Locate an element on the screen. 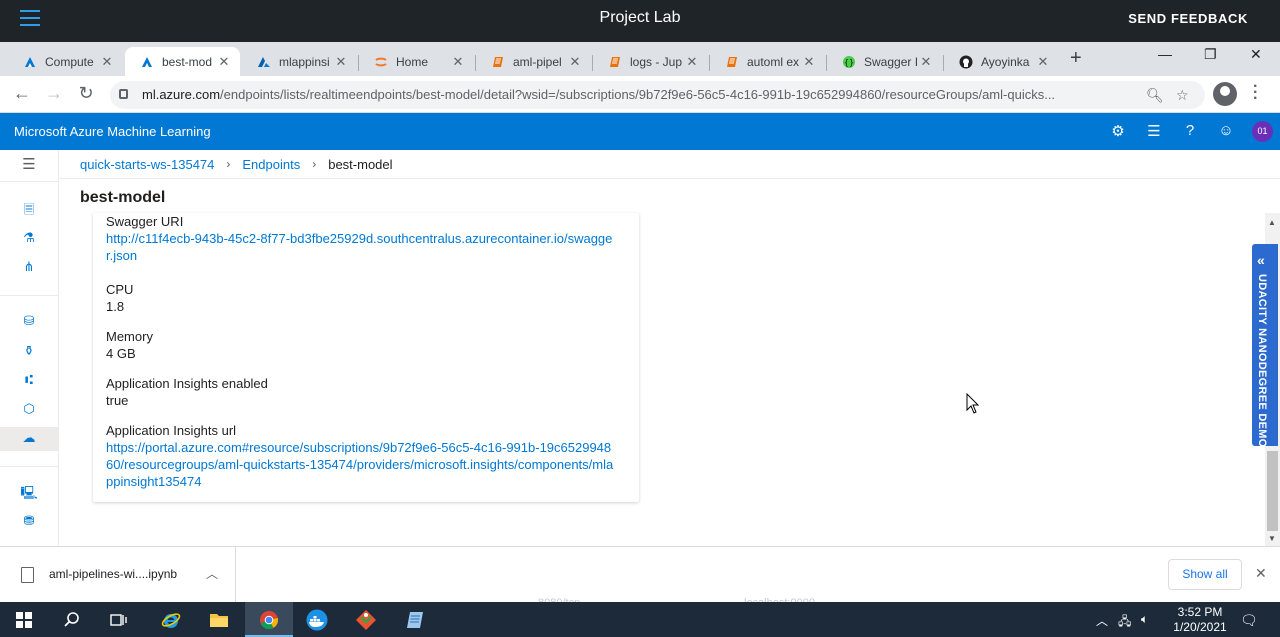 Image resolution: width=1280 pixels, height=637 pixels. notifications-list-icon: ☰ is located at coordinates (1154, 131).